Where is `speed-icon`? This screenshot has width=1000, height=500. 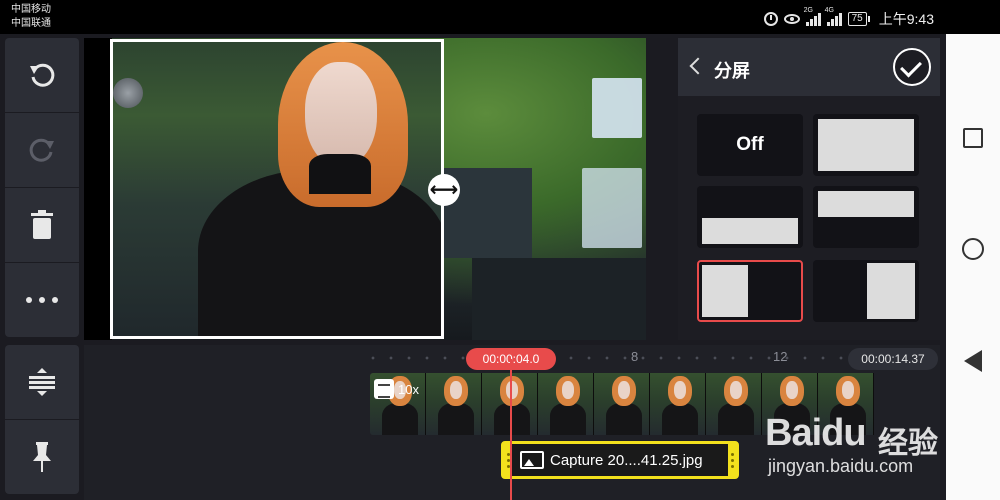 speed-icon is located at coordinates (384, 389).